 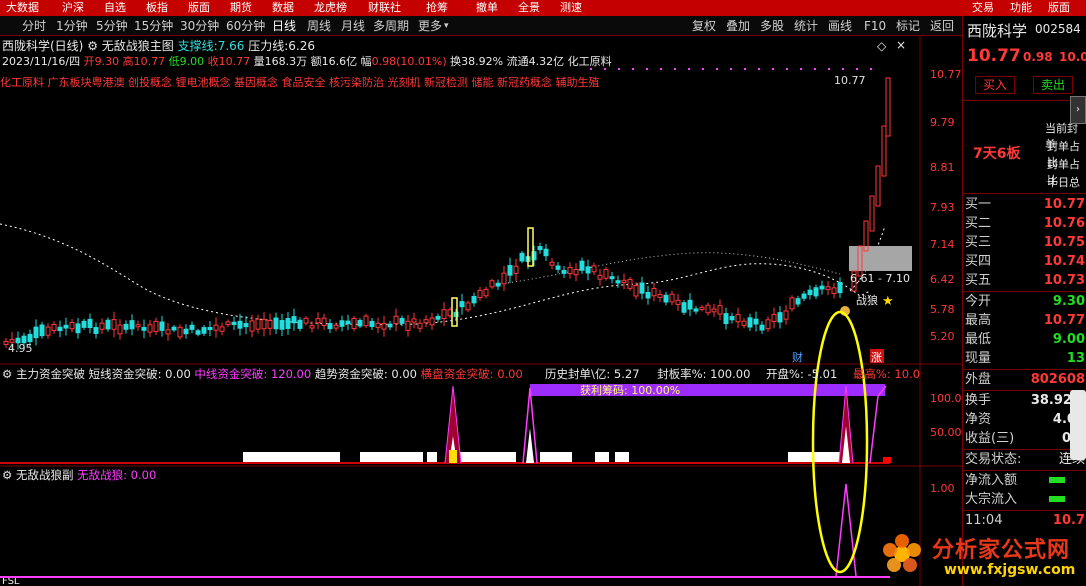 I want to click on stat-open: 今开 9.30, so click(x=1025, y=301).